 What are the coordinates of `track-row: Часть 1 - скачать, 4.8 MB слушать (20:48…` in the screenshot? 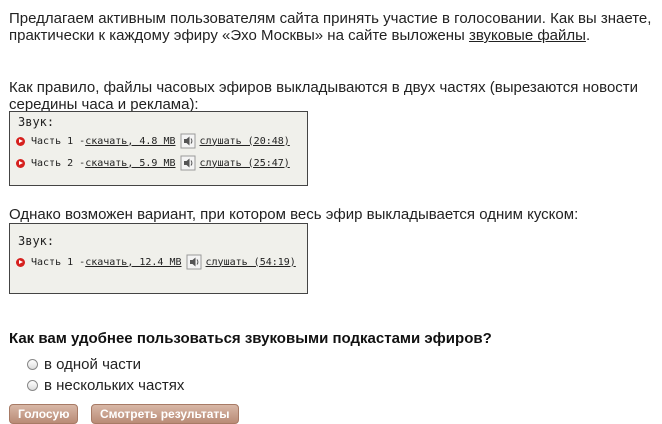 It's located at (153, 141).